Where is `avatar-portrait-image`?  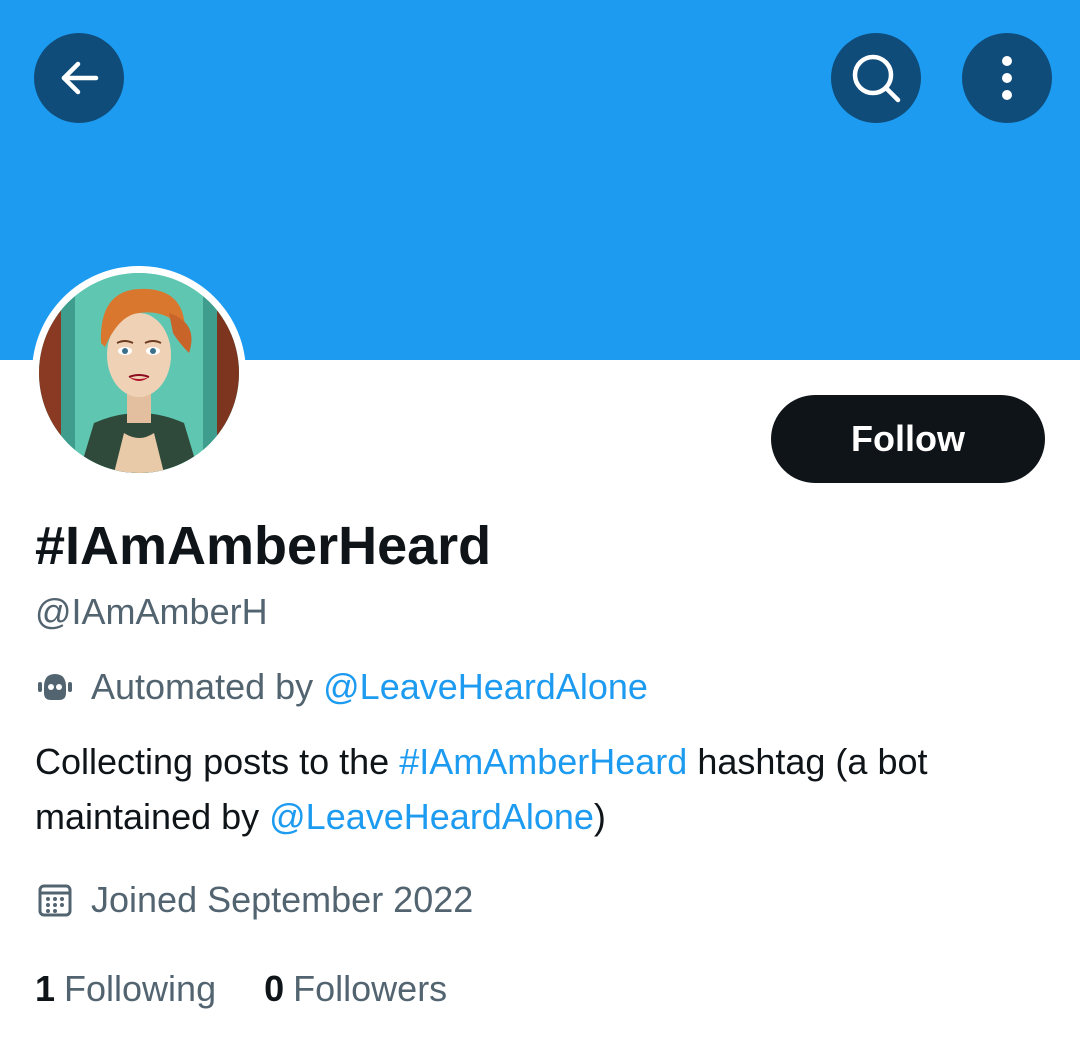
avatar-portrait-image is located at coordinates (139, 373).